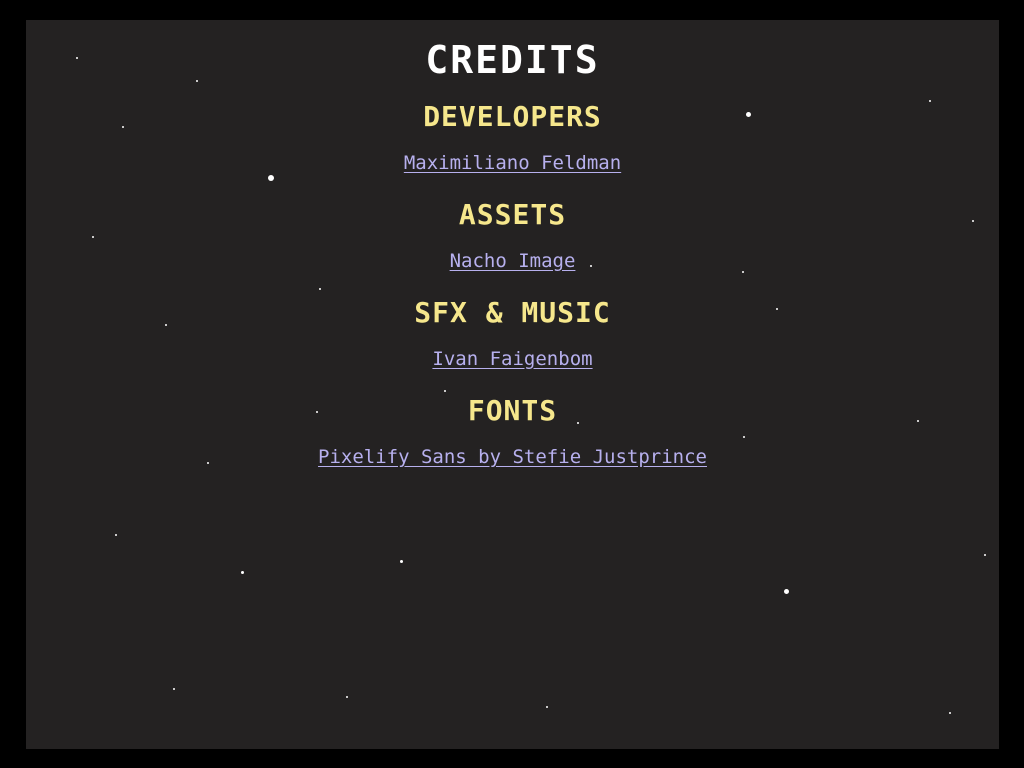 Image resolution: width=1024 pixels, height=768 pixels. Describe the element at coordinates (512, 333) in the screenshot. I see `sfx-music-section: SFX & MUSIC Ivan Faigenbom` at that location.